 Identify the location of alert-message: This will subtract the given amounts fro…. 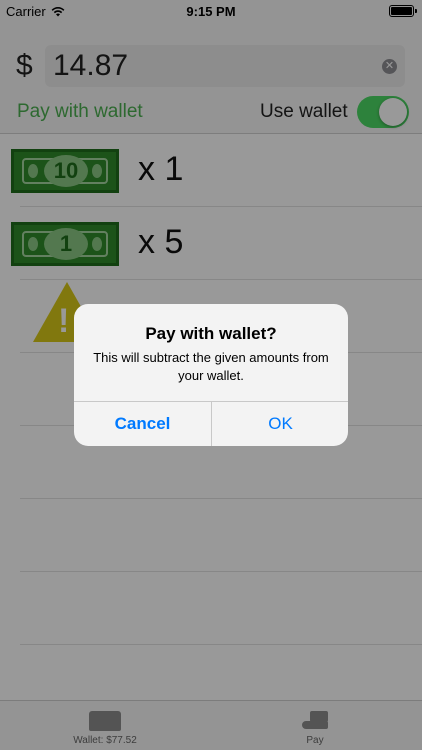
(211, 366).